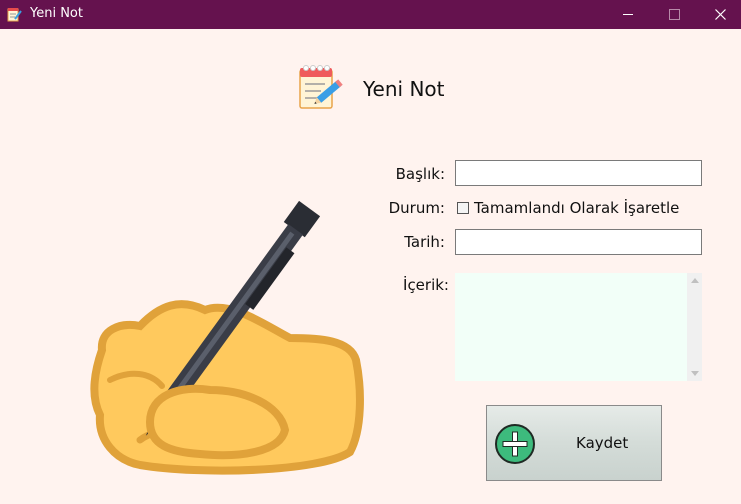 The height and width of the screenshot is (504, 741). Describe the element at coordinates (463, 208) in the screenshot. I see `completed-checkbox` at that location.